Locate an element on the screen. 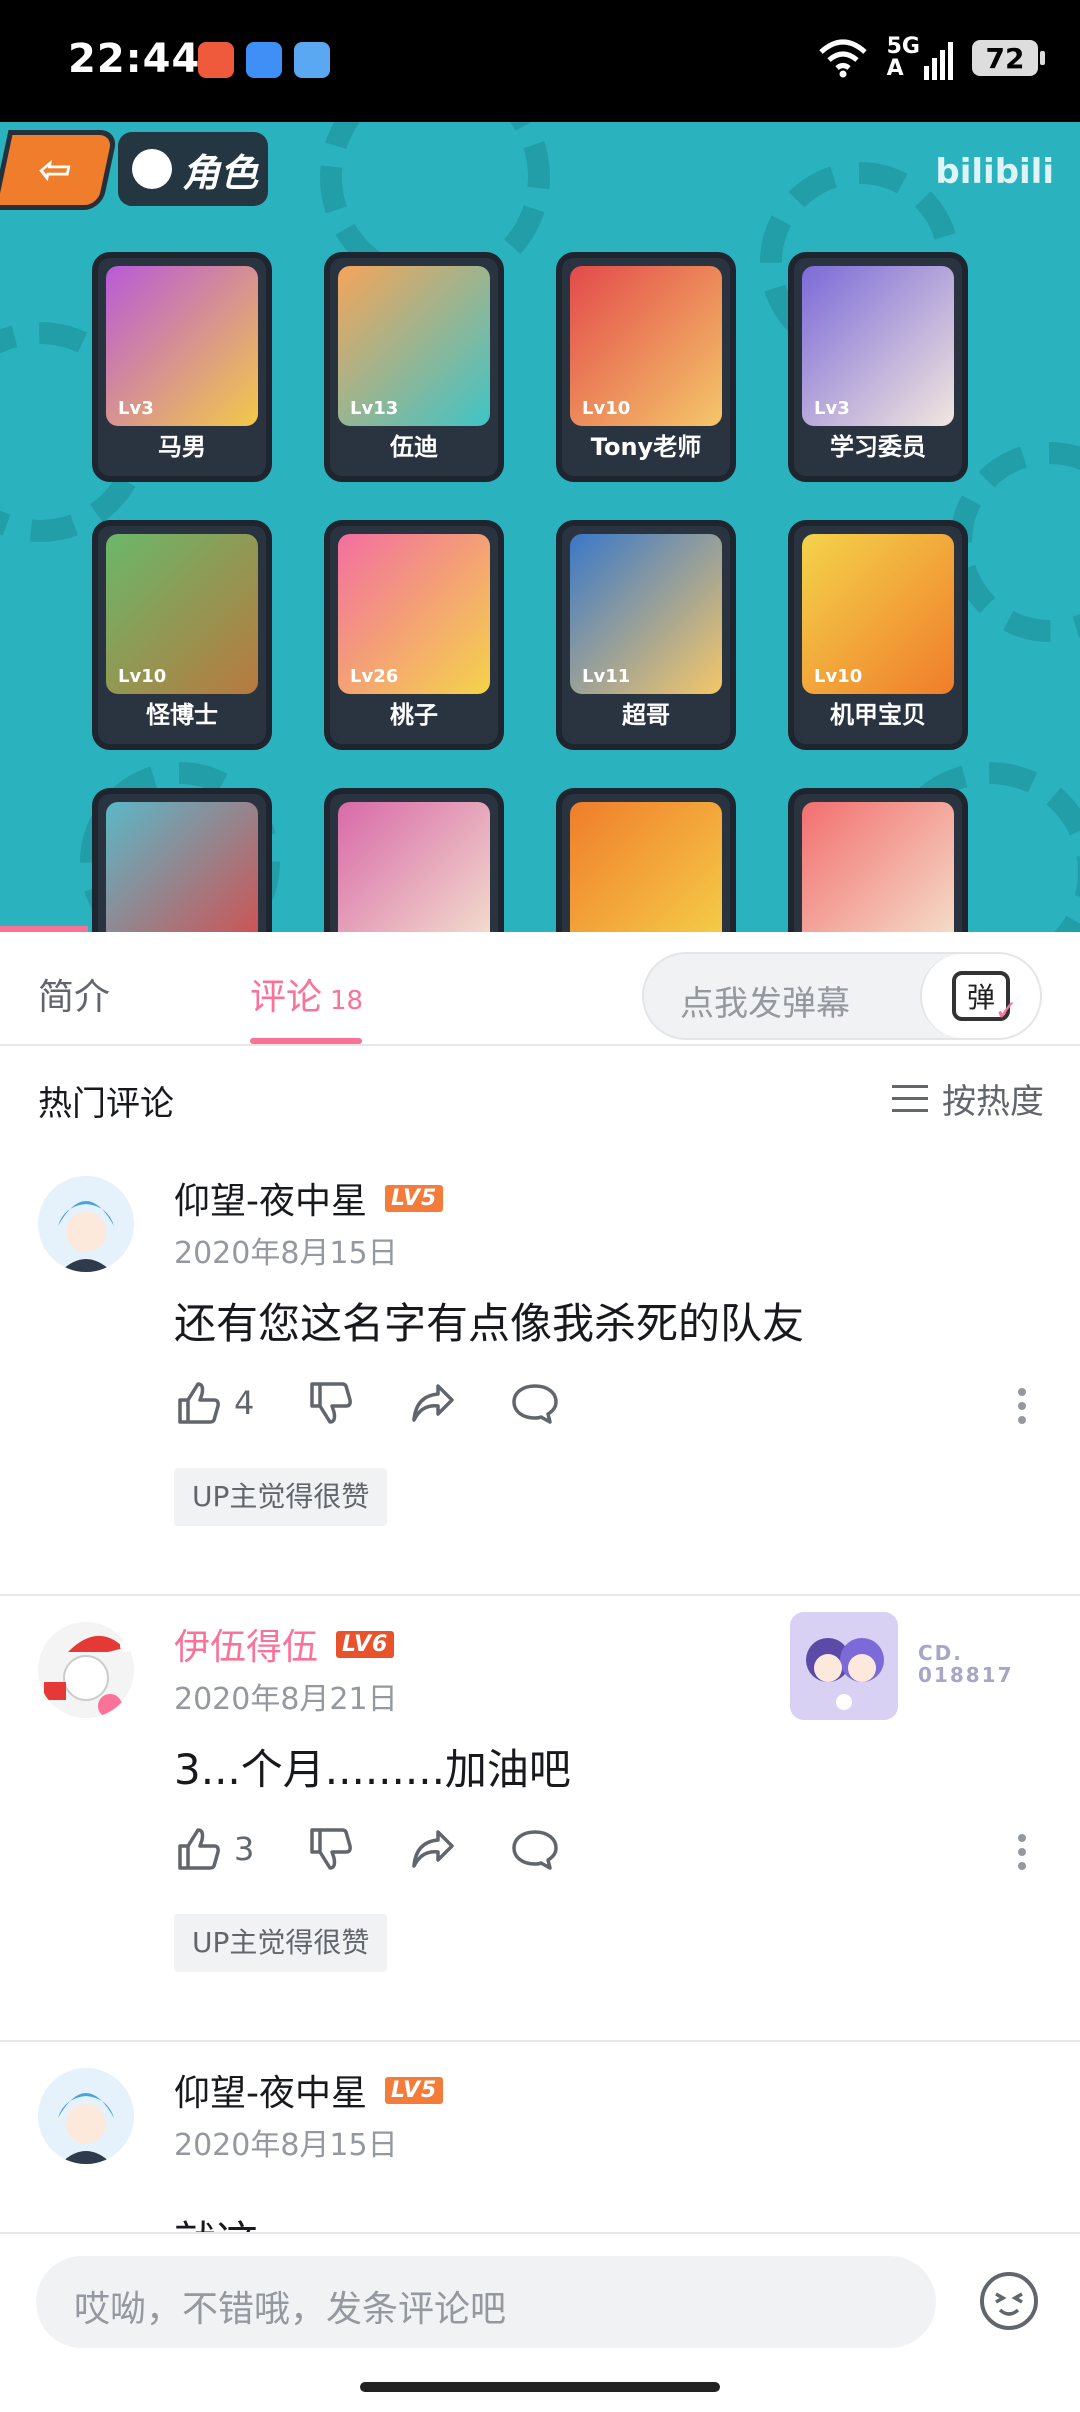 This screenshot has width=1080, height=2412. comment-input-bar: 哎呦，不错哦，发条评论吧 is located at coordinates (540, 2322).